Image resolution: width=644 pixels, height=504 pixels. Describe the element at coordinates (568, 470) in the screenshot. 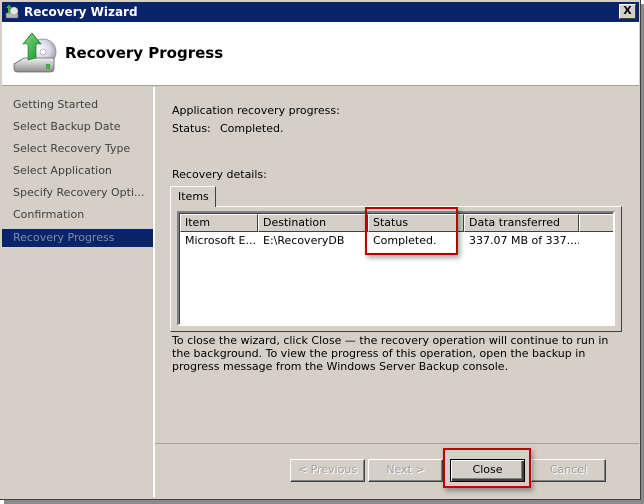

I see `cancel-button: Cancel` at that location.